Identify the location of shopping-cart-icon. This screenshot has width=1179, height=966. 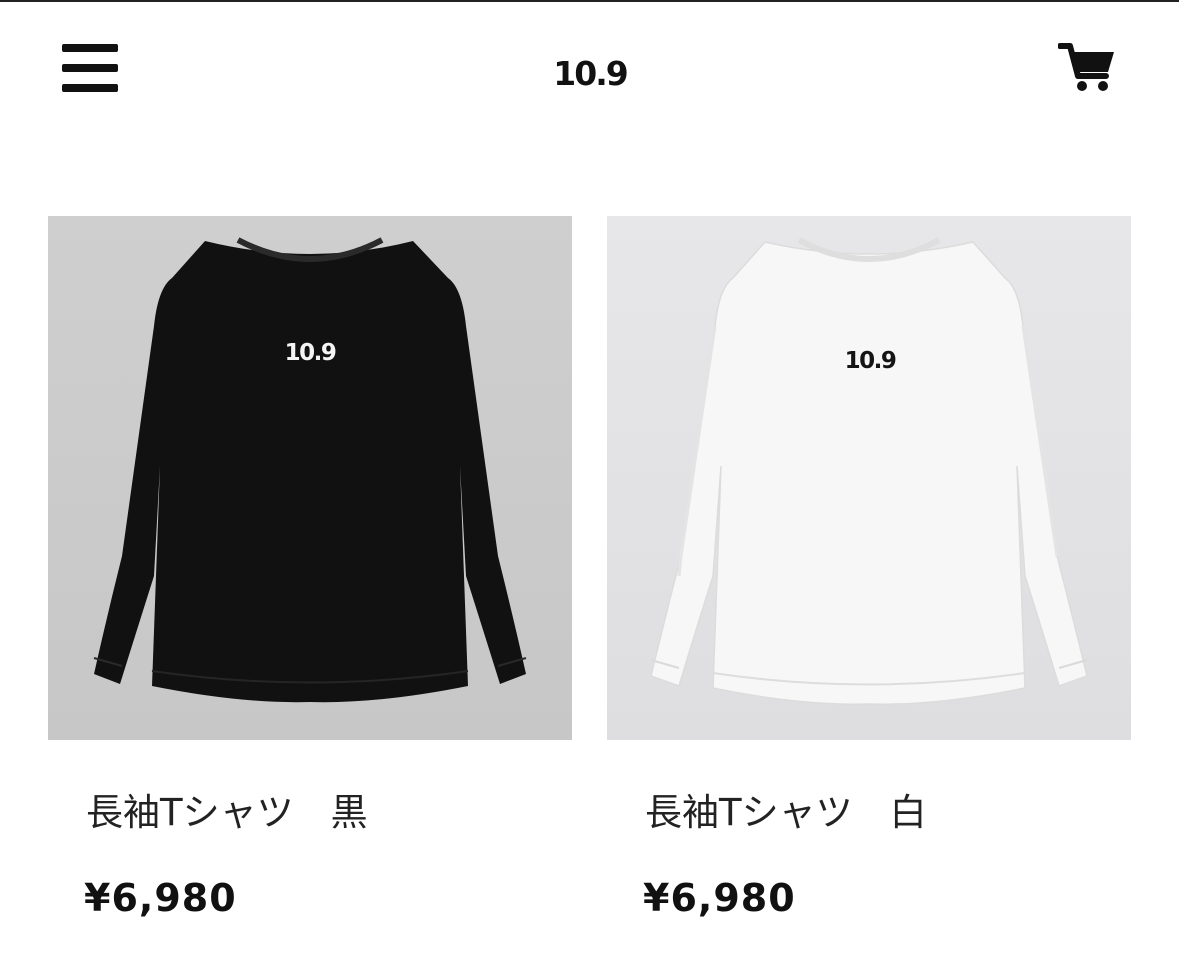
(1085, 67).